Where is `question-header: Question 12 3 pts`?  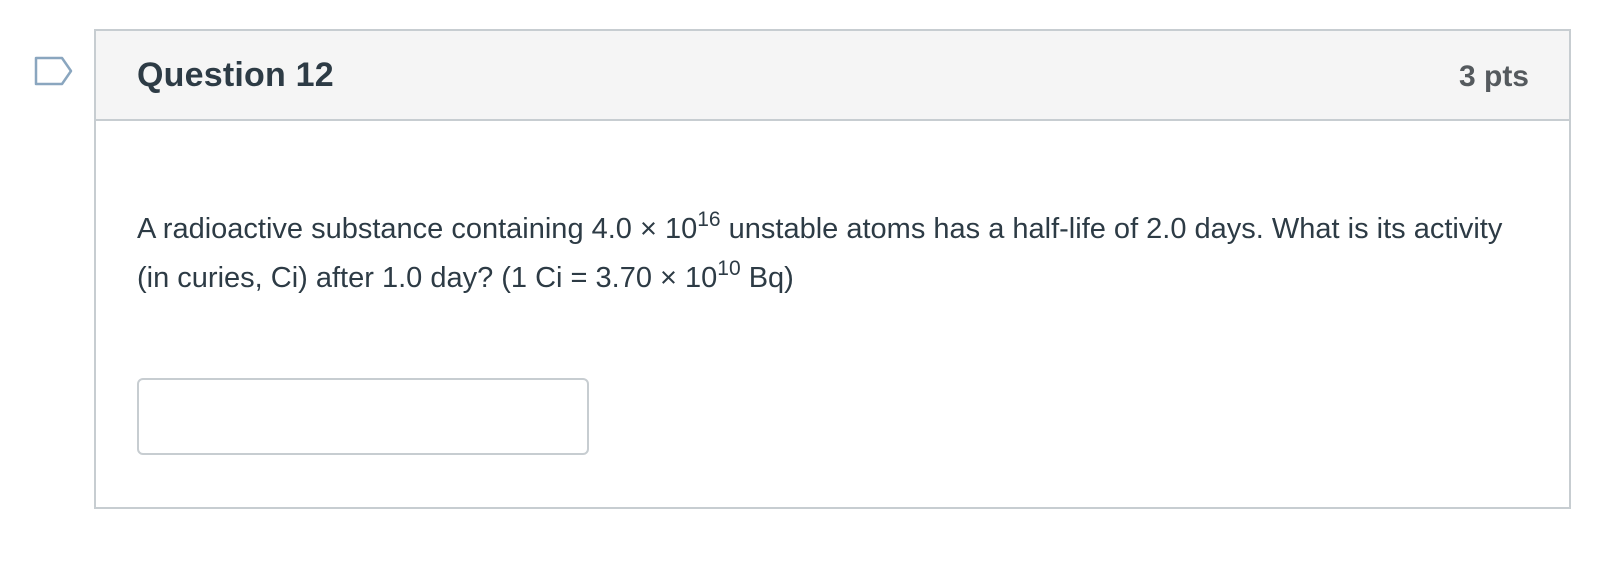
question-header: Question 12 3 pts is located at coordinates (832, 76).